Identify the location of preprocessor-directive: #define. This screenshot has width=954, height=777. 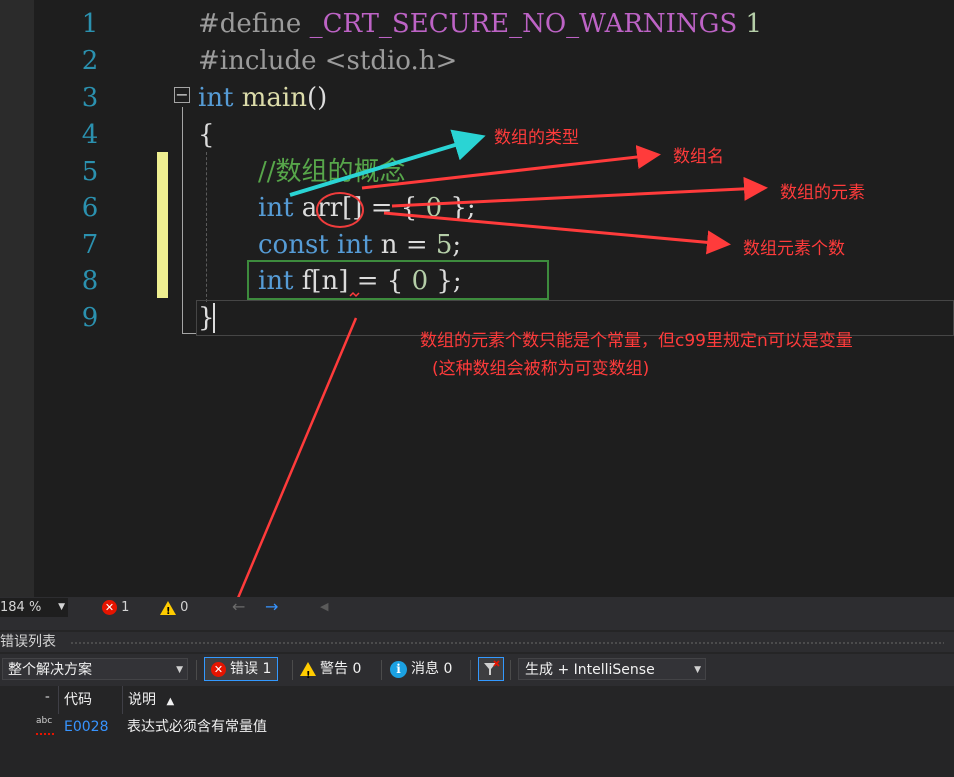
(250, 24).